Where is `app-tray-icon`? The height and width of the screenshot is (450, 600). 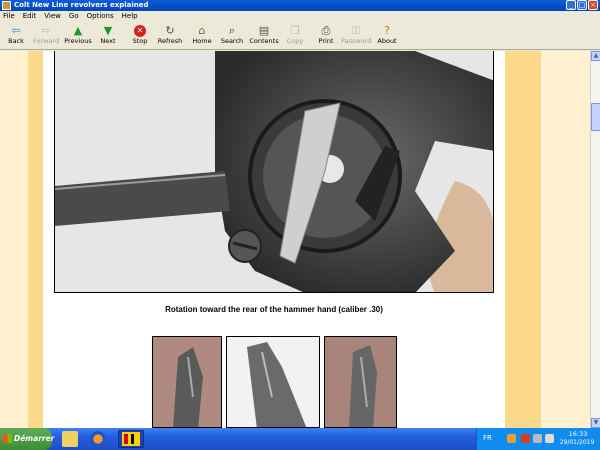 app-tray-icon is located at coordinates (525, 438).